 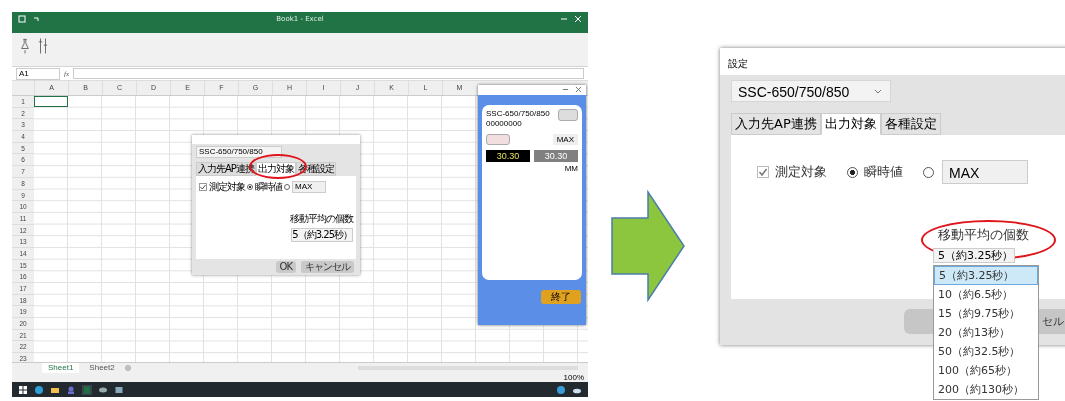 I want to click on dialog-title: 設定, so click(x=738, y=63).